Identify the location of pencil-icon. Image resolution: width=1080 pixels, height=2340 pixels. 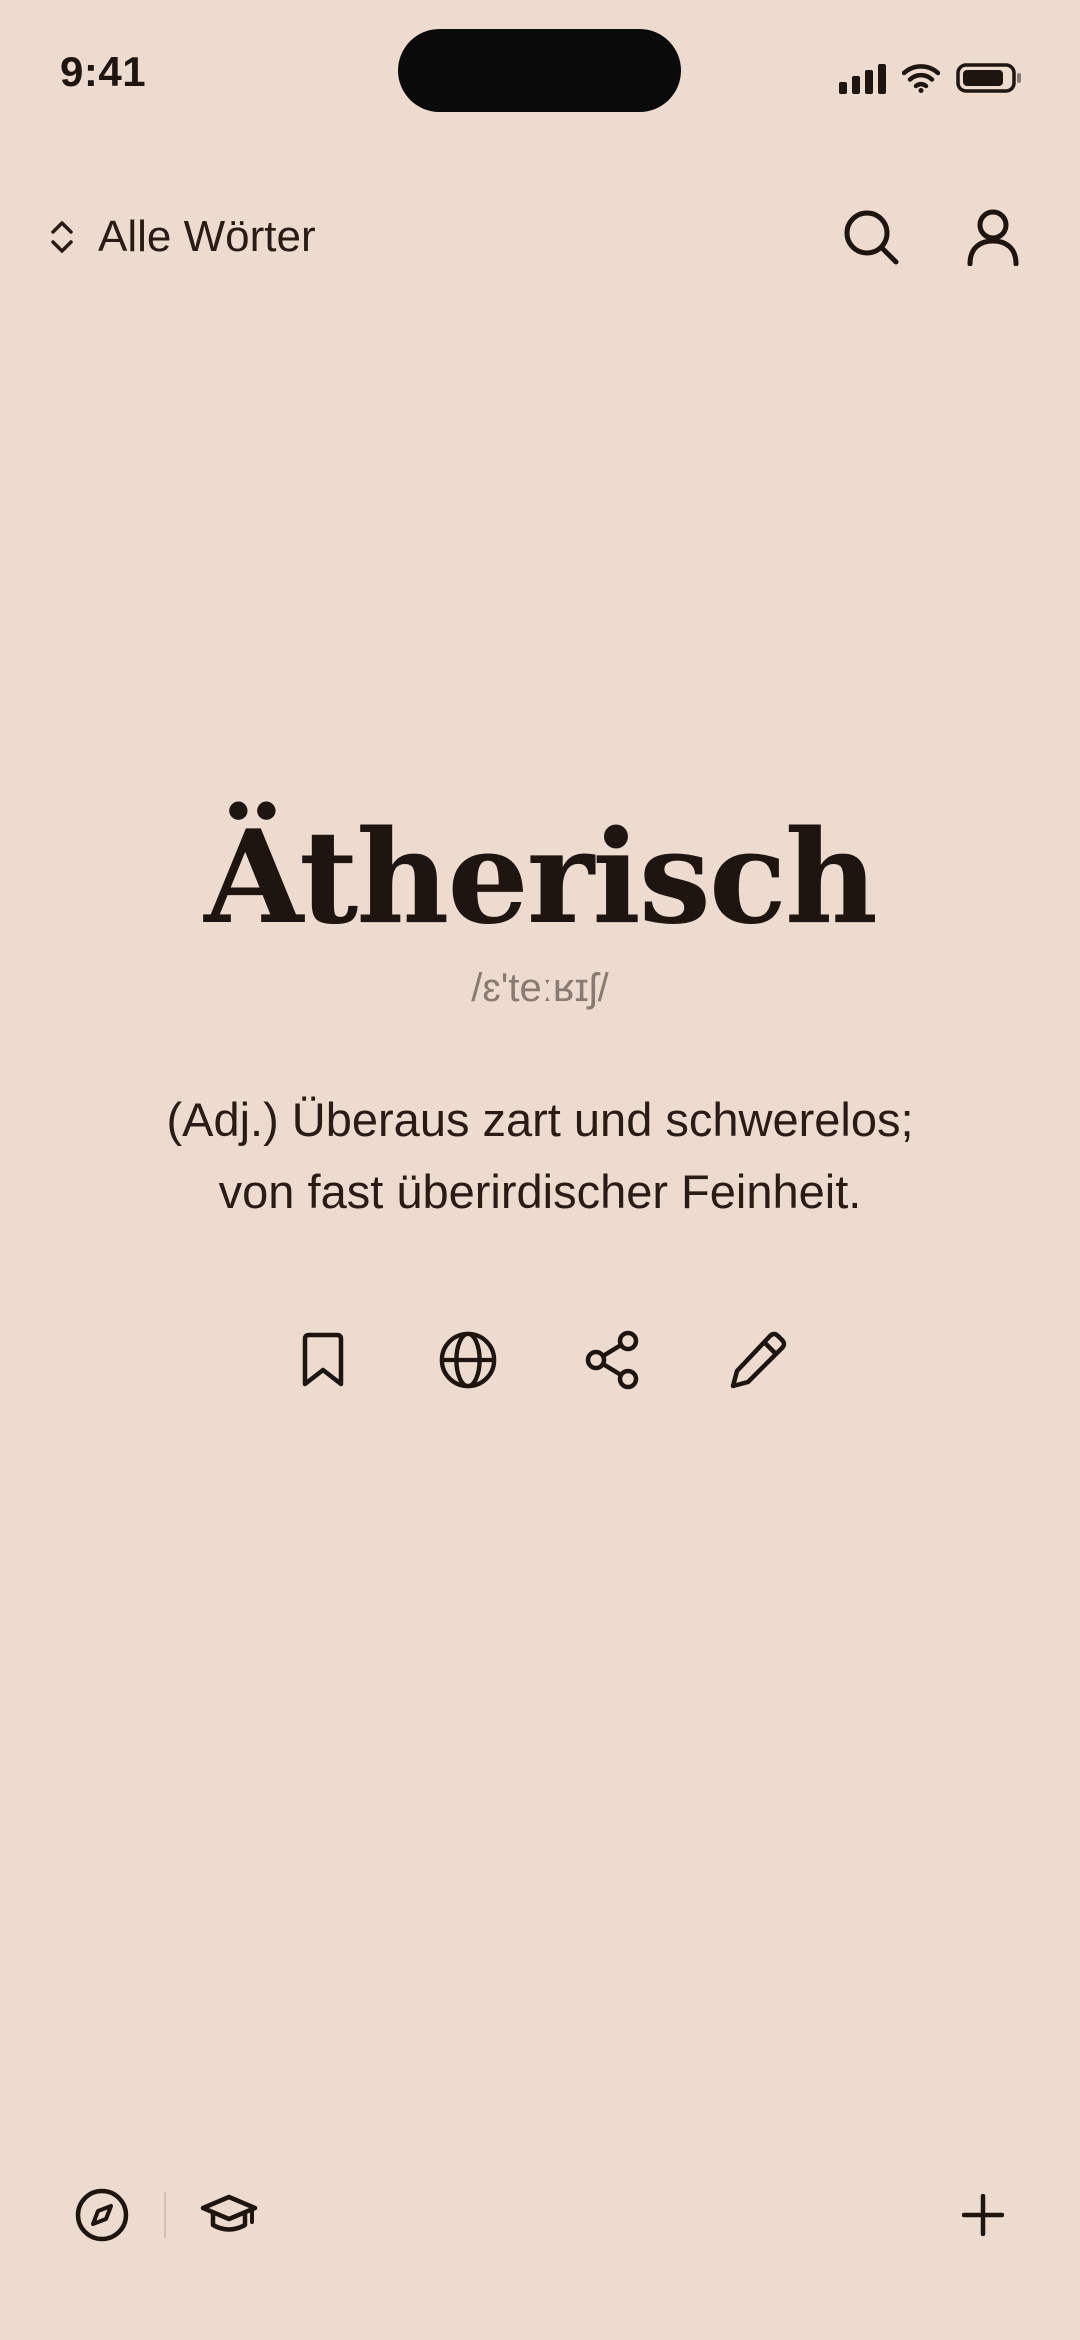
(758, 1360).